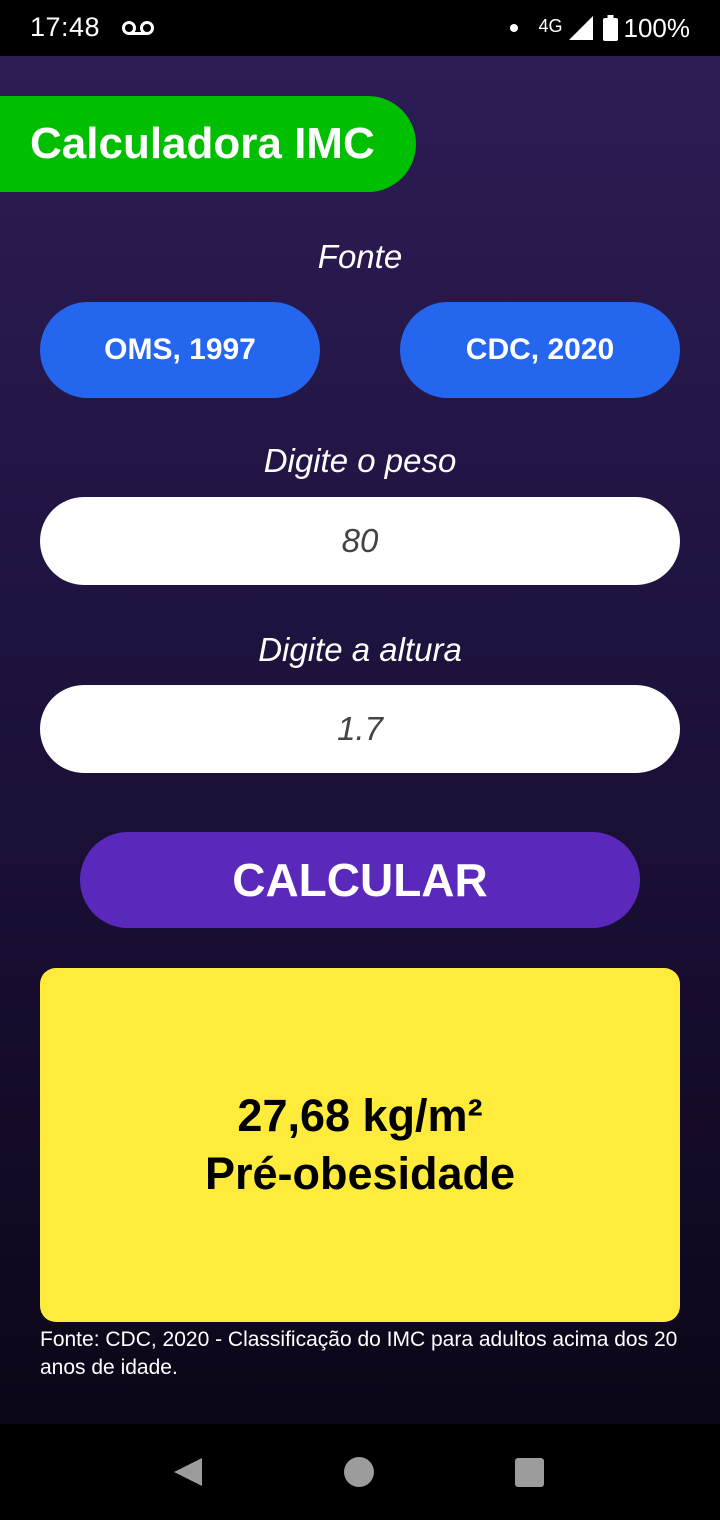 This screenshot has width=720, height=1520. I want to click on notification-dot-icon, so click(514, 28).